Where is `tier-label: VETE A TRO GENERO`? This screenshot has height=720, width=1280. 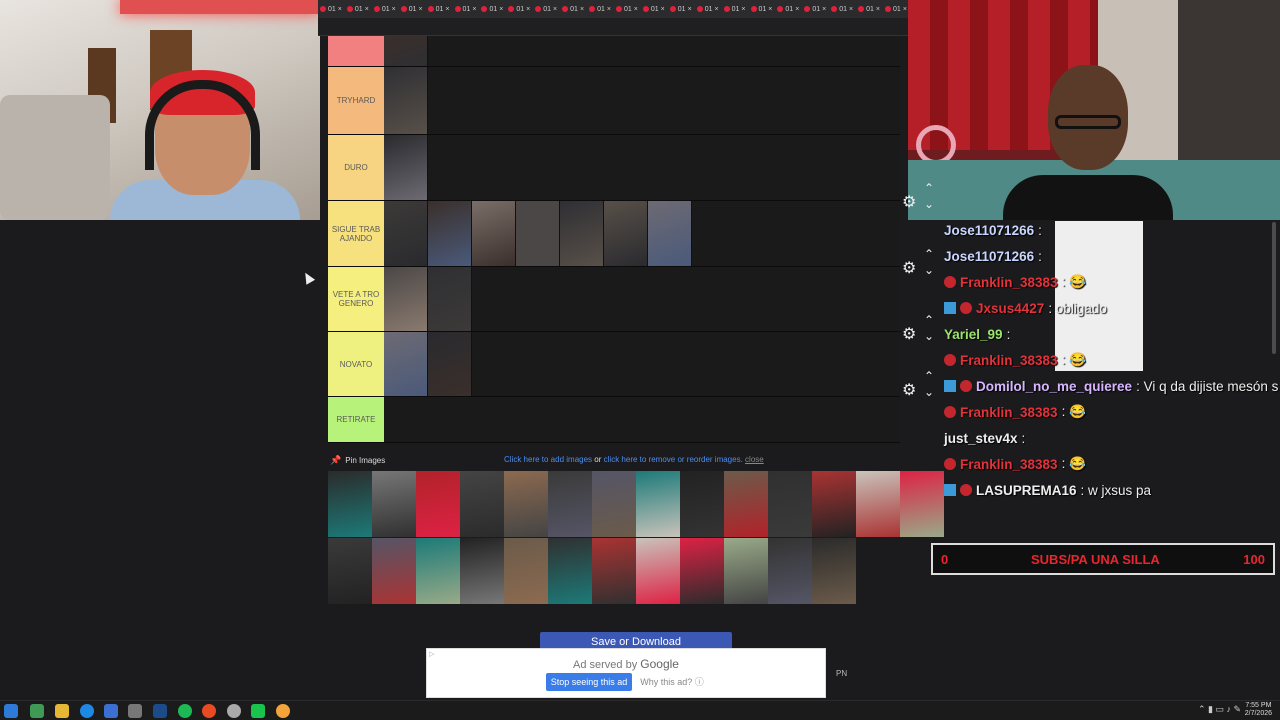 tier-label: VETE A TRO GENERO is located at coordinates (356, 299).